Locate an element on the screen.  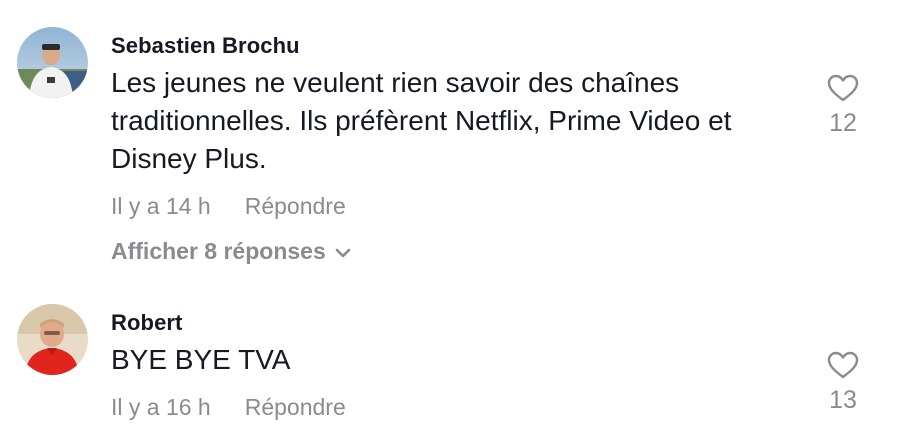
show-replies-button: Afficher 8 réponses is located at coordinates (231, 251).